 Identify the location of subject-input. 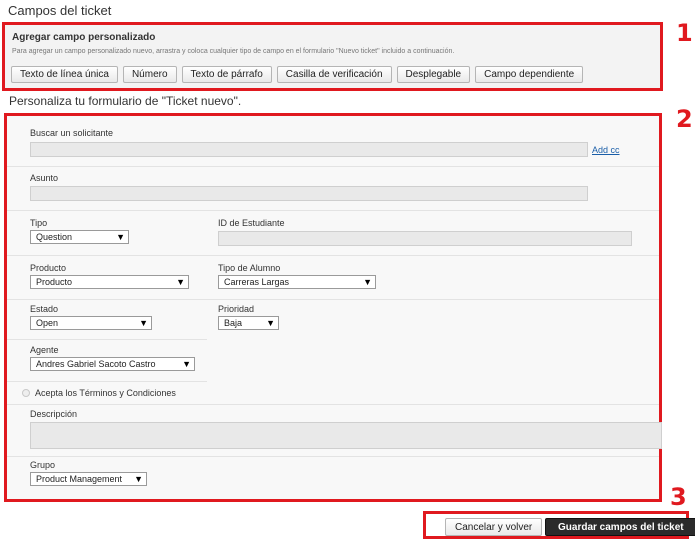
(309, 193).